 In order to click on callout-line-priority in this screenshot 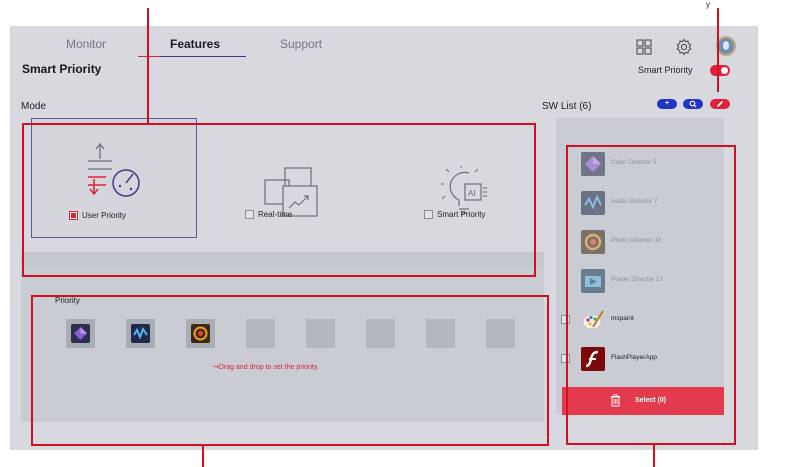, I will do `click(203, 456)`.